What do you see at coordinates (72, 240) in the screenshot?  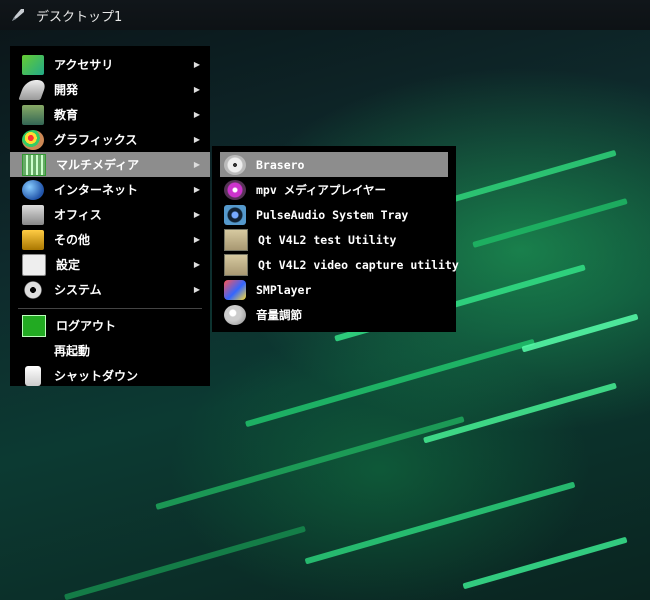 I see `menu-item-label: その他` at bounding box center [72, 240].